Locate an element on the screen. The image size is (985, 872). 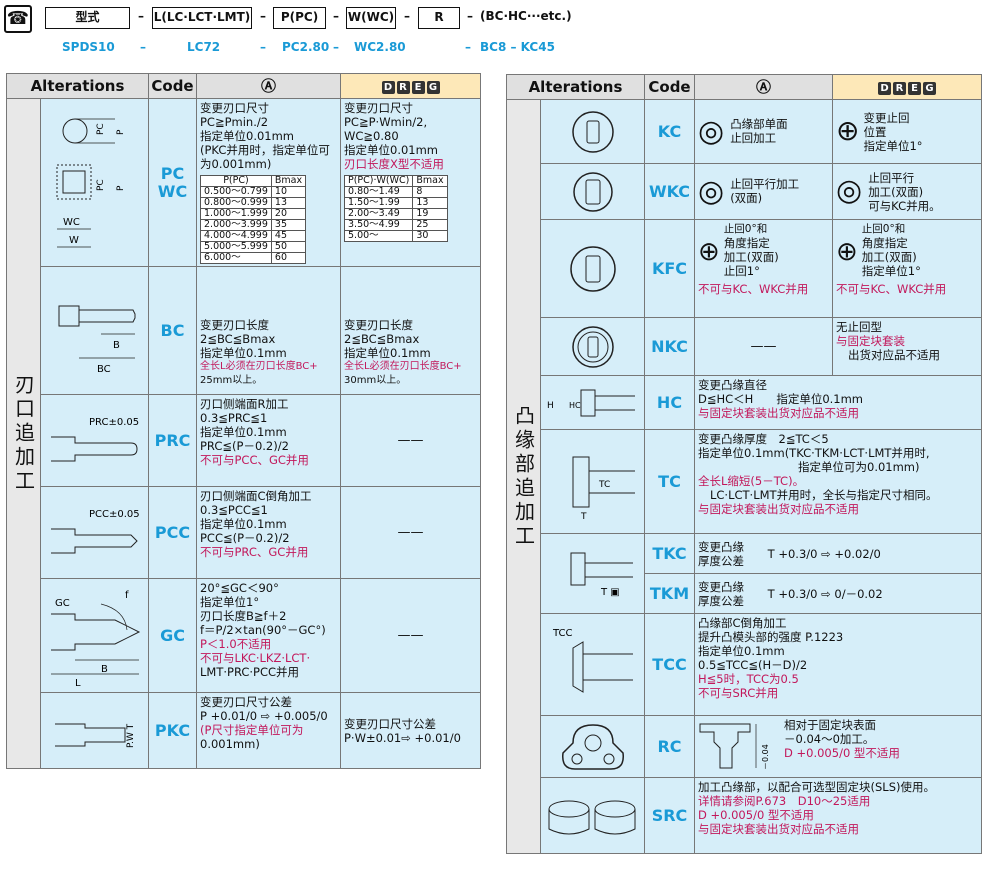
code-hc: HC is located at coordinates (669, 402).